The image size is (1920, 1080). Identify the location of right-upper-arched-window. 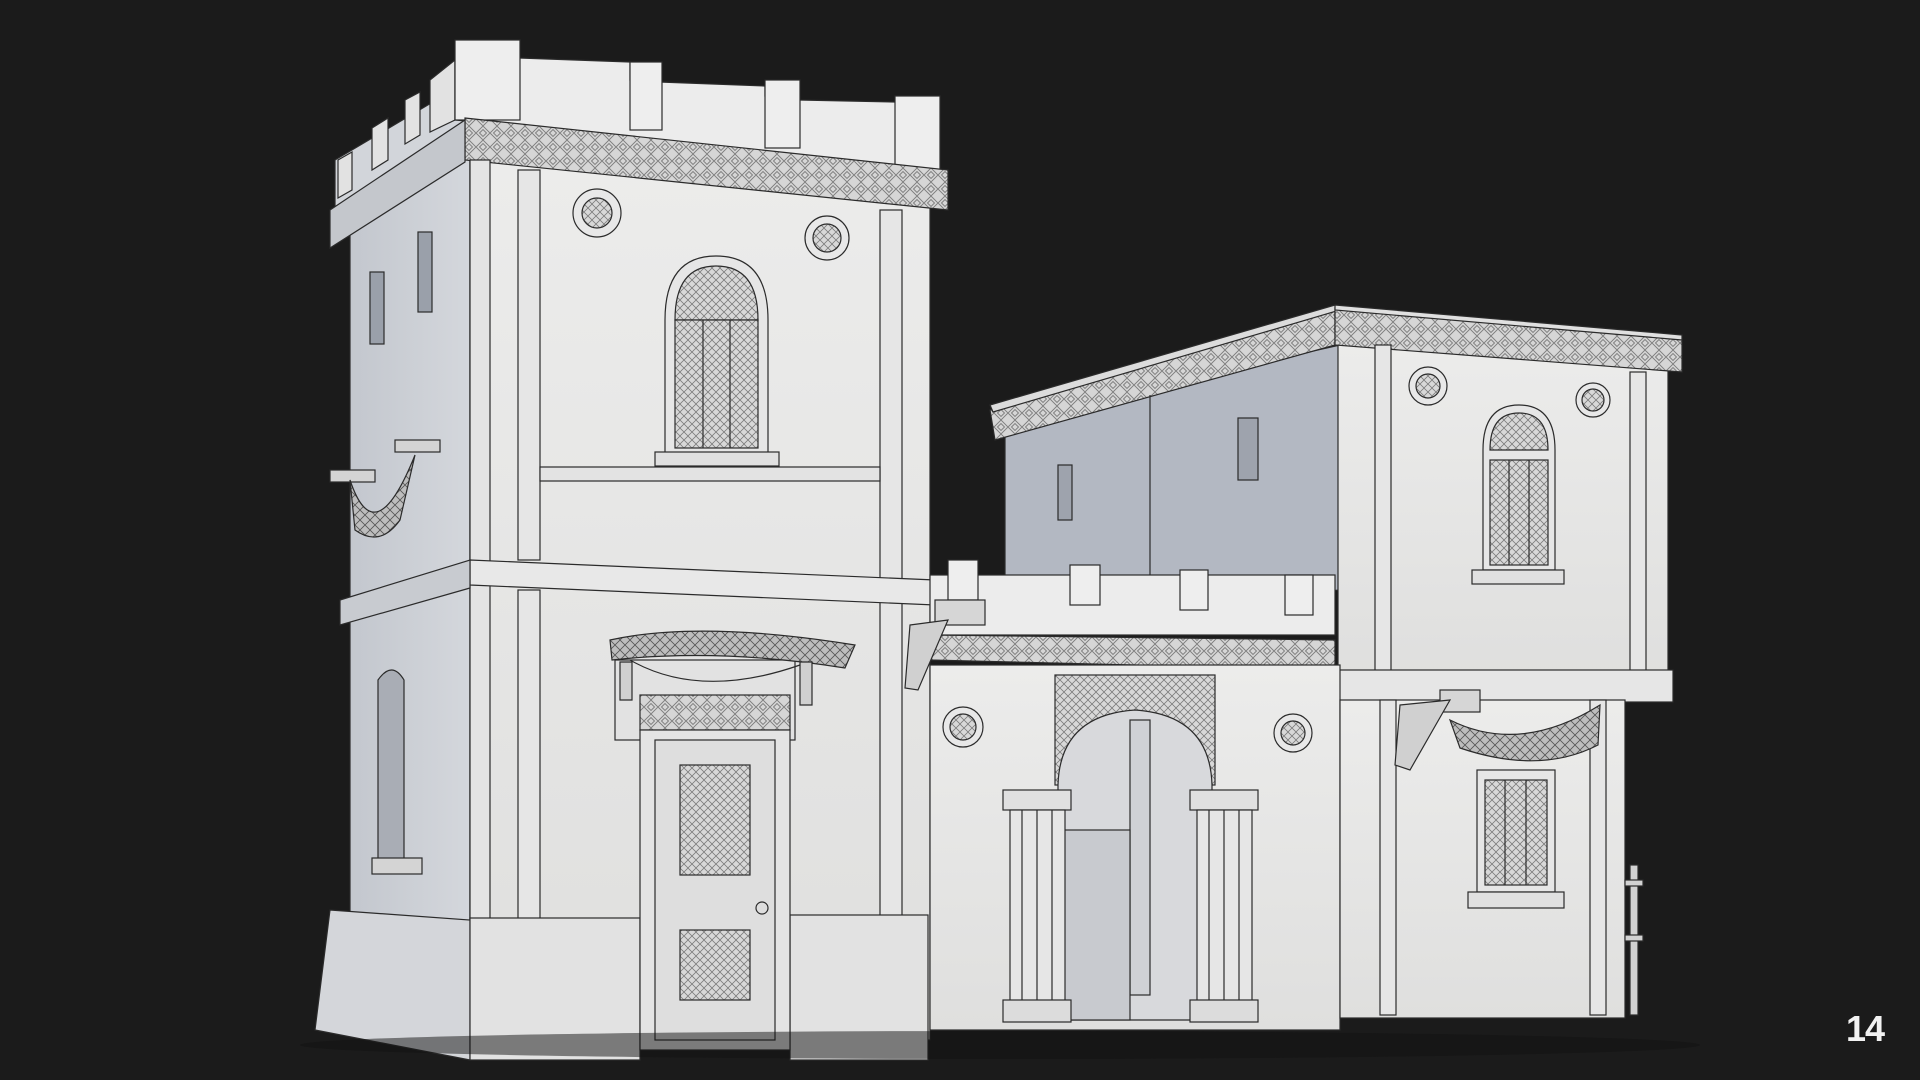
(1518, 494).